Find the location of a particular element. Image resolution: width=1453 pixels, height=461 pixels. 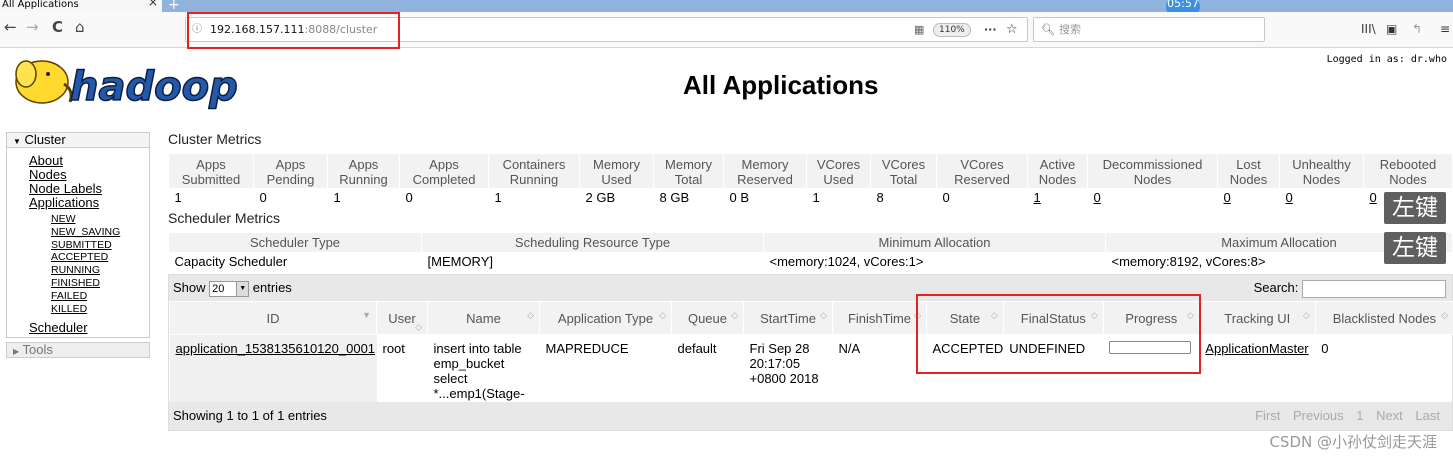

pager-first-button: First is located at coordinates (1267, 415).